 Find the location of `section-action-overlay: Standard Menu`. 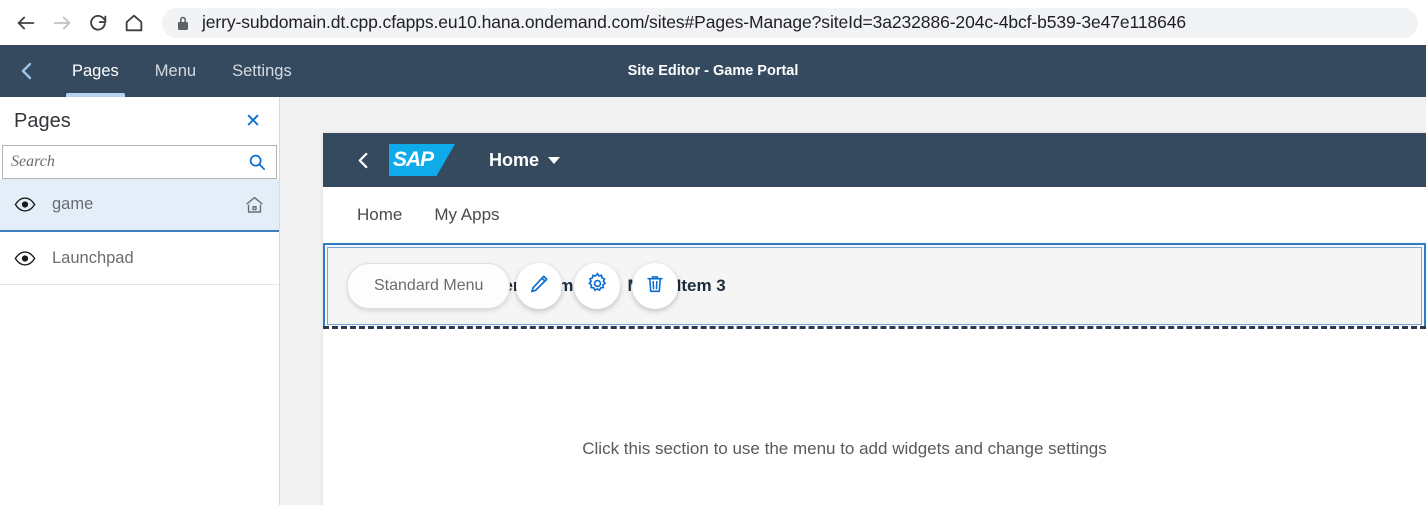

section-action-overlay: Standard Menu is located at coordinates (513, 286).